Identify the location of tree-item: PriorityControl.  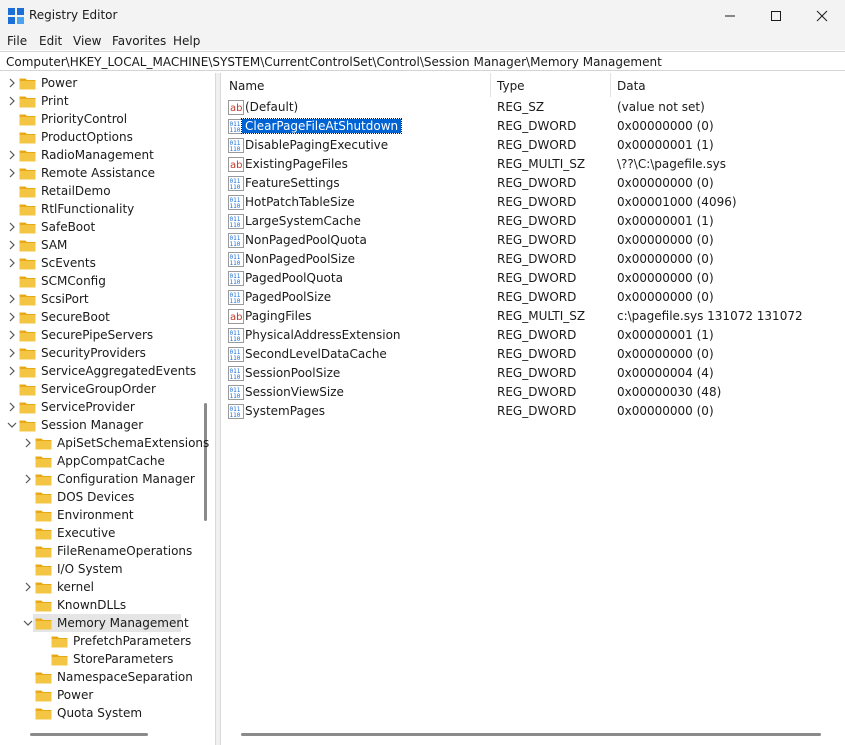
(100, 119).